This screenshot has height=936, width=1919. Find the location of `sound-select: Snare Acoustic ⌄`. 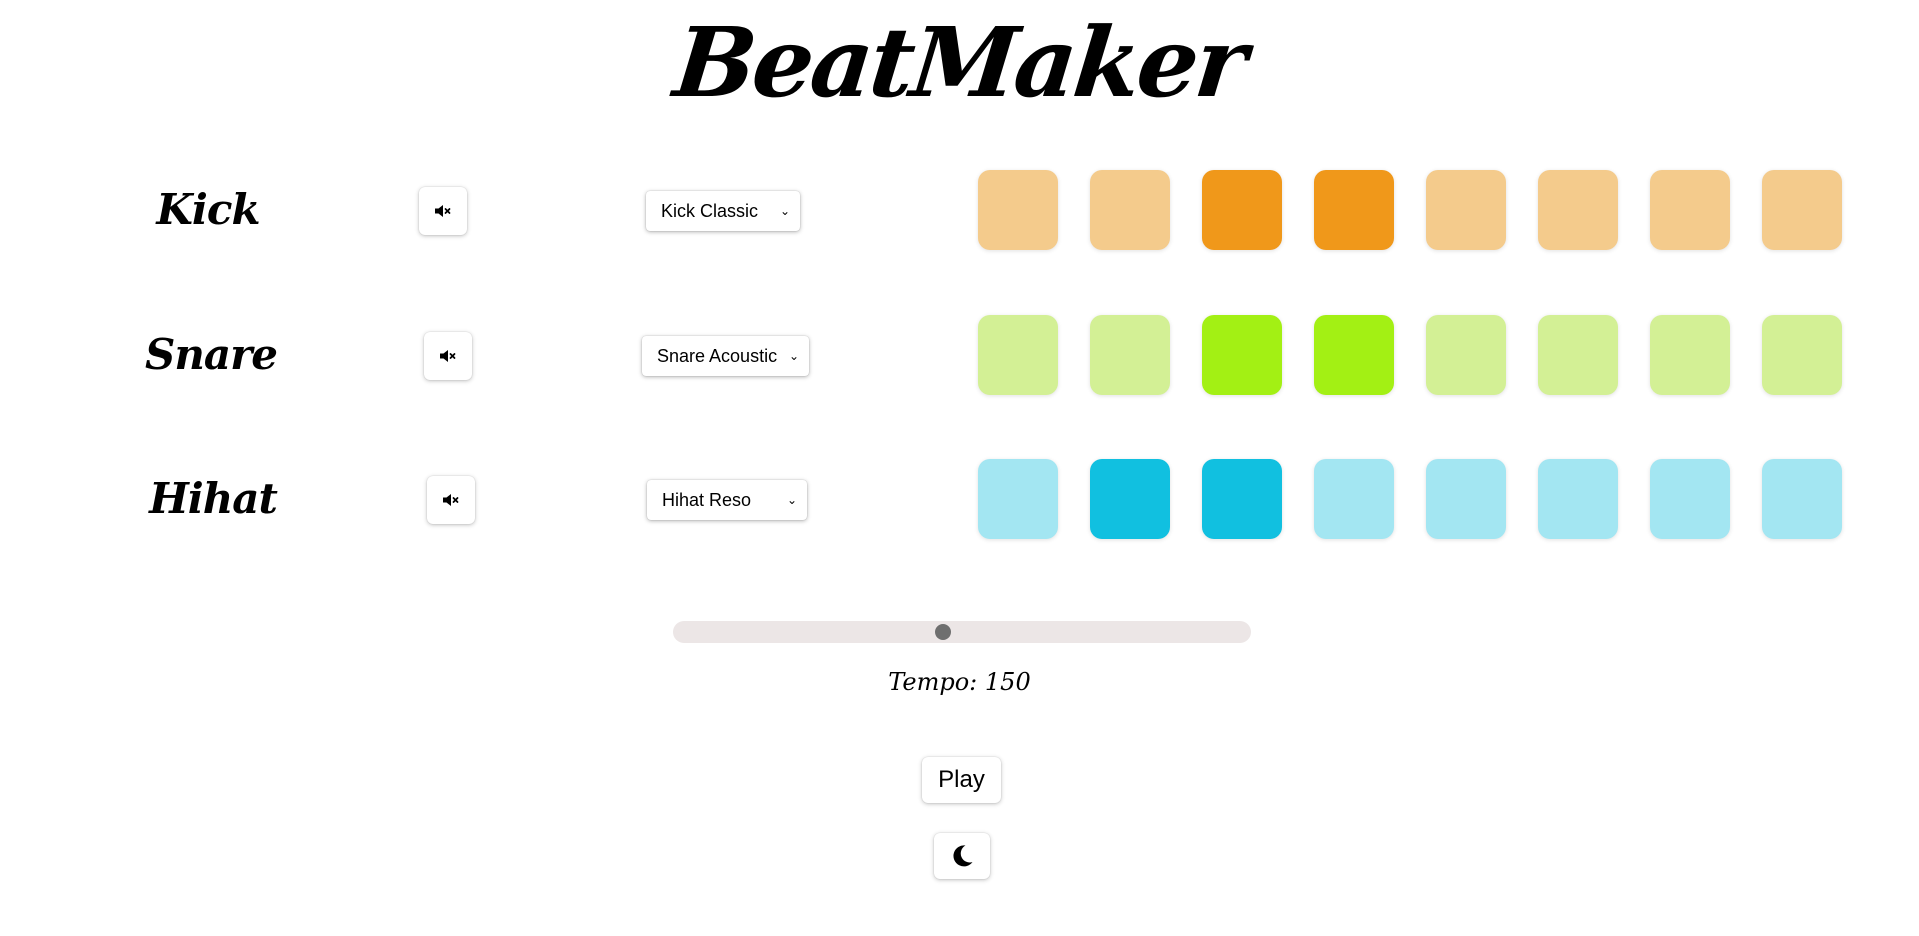

sound-select: Snare Acoustic ⌄ is located at coordinates (725, 356).